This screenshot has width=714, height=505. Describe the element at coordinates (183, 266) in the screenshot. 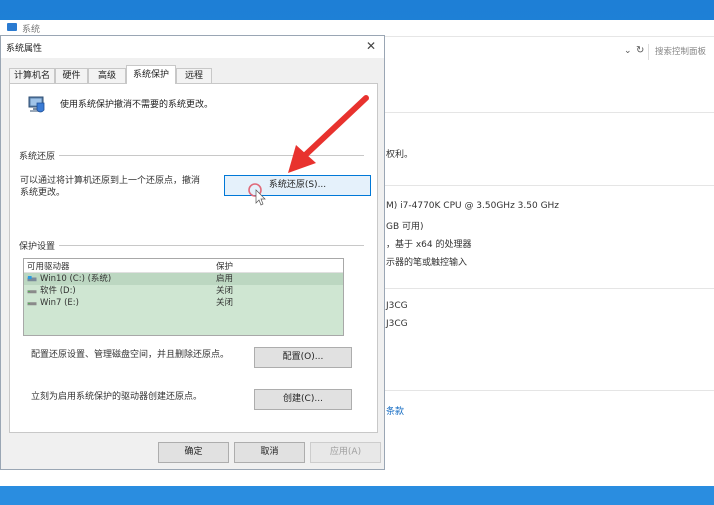

I see `table-header: 可用驱动器 保护` at that location.